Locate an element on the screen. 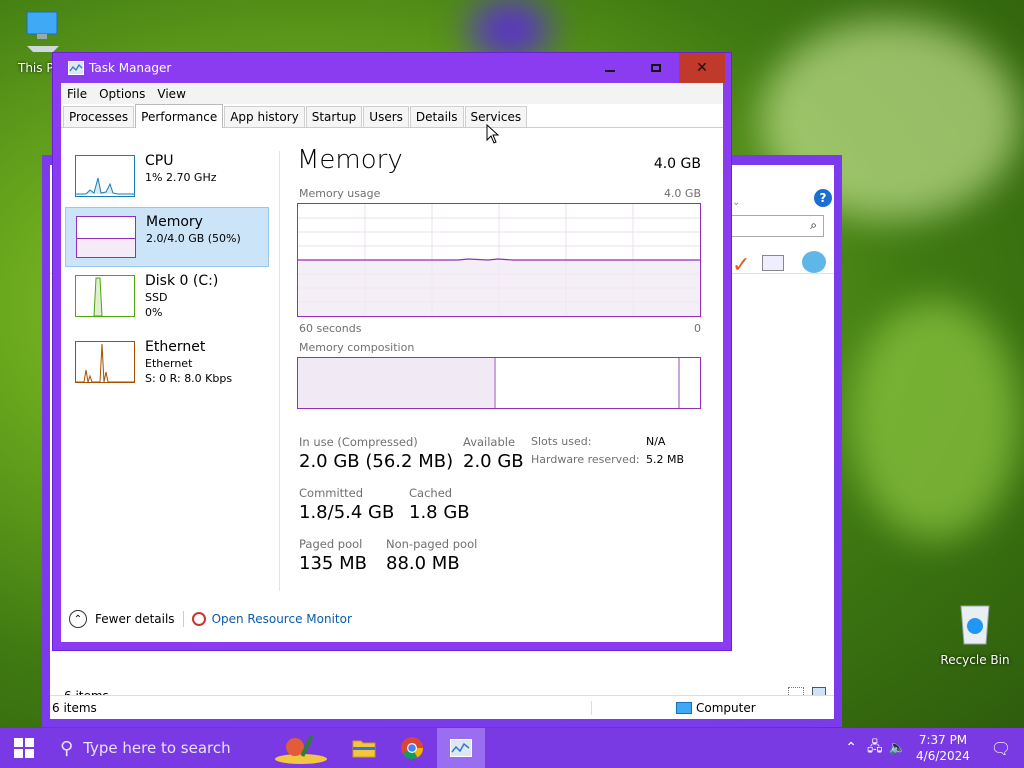 This screenshot has height=768, width=1024. ethernet-sparkline is located at coordinates (105, 363).